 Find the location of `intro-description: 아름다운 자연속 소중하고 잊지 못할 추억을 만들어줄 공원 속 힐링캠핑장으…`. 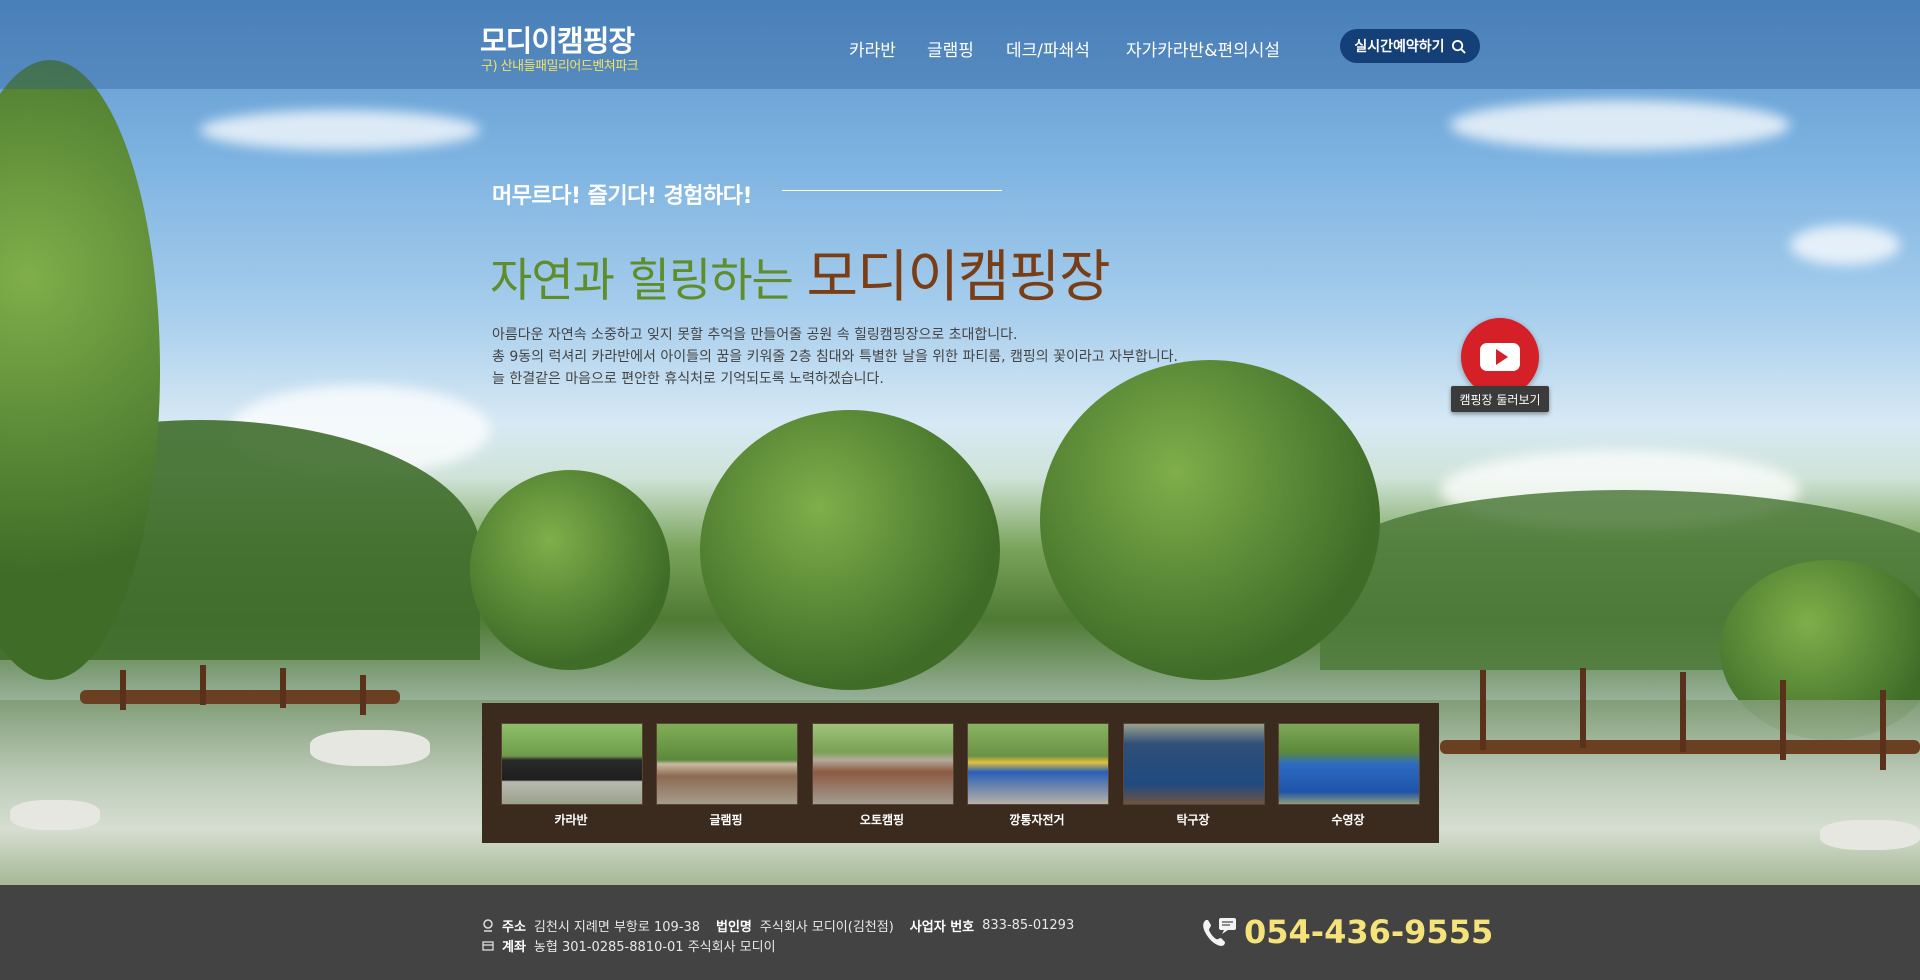

intro-description: 아름다운 자연속 소중하고 잊지 못할 추억을 만들어줄 공원 속 힐링캠핑장으… is located at coordinates (835, 357).